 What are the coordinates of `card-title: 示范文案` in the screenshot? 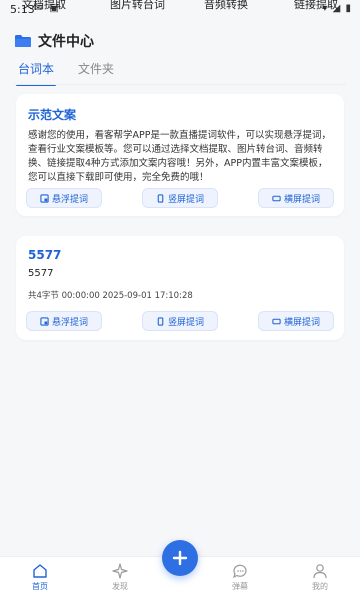 It's located at (52, 115).